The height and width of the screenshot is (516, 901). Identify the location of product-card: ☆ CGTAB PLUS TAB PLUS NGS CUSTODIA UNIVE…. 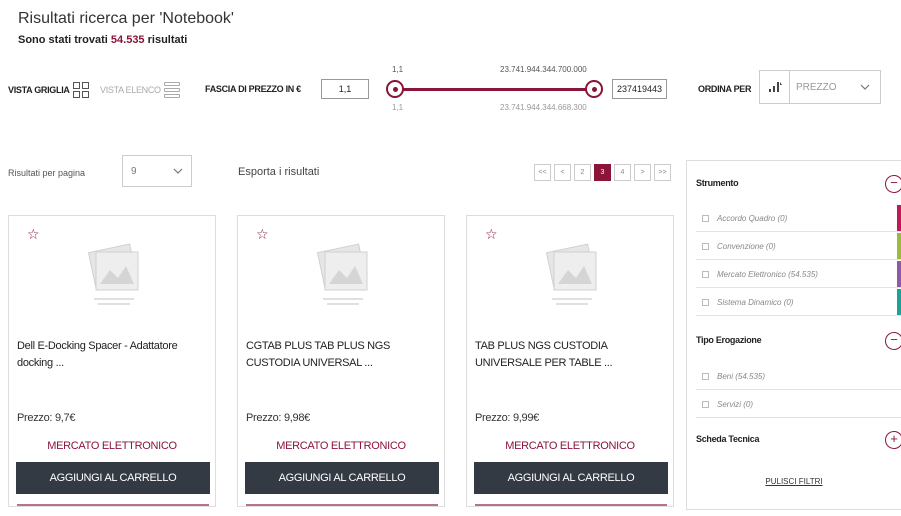
(341, 361).